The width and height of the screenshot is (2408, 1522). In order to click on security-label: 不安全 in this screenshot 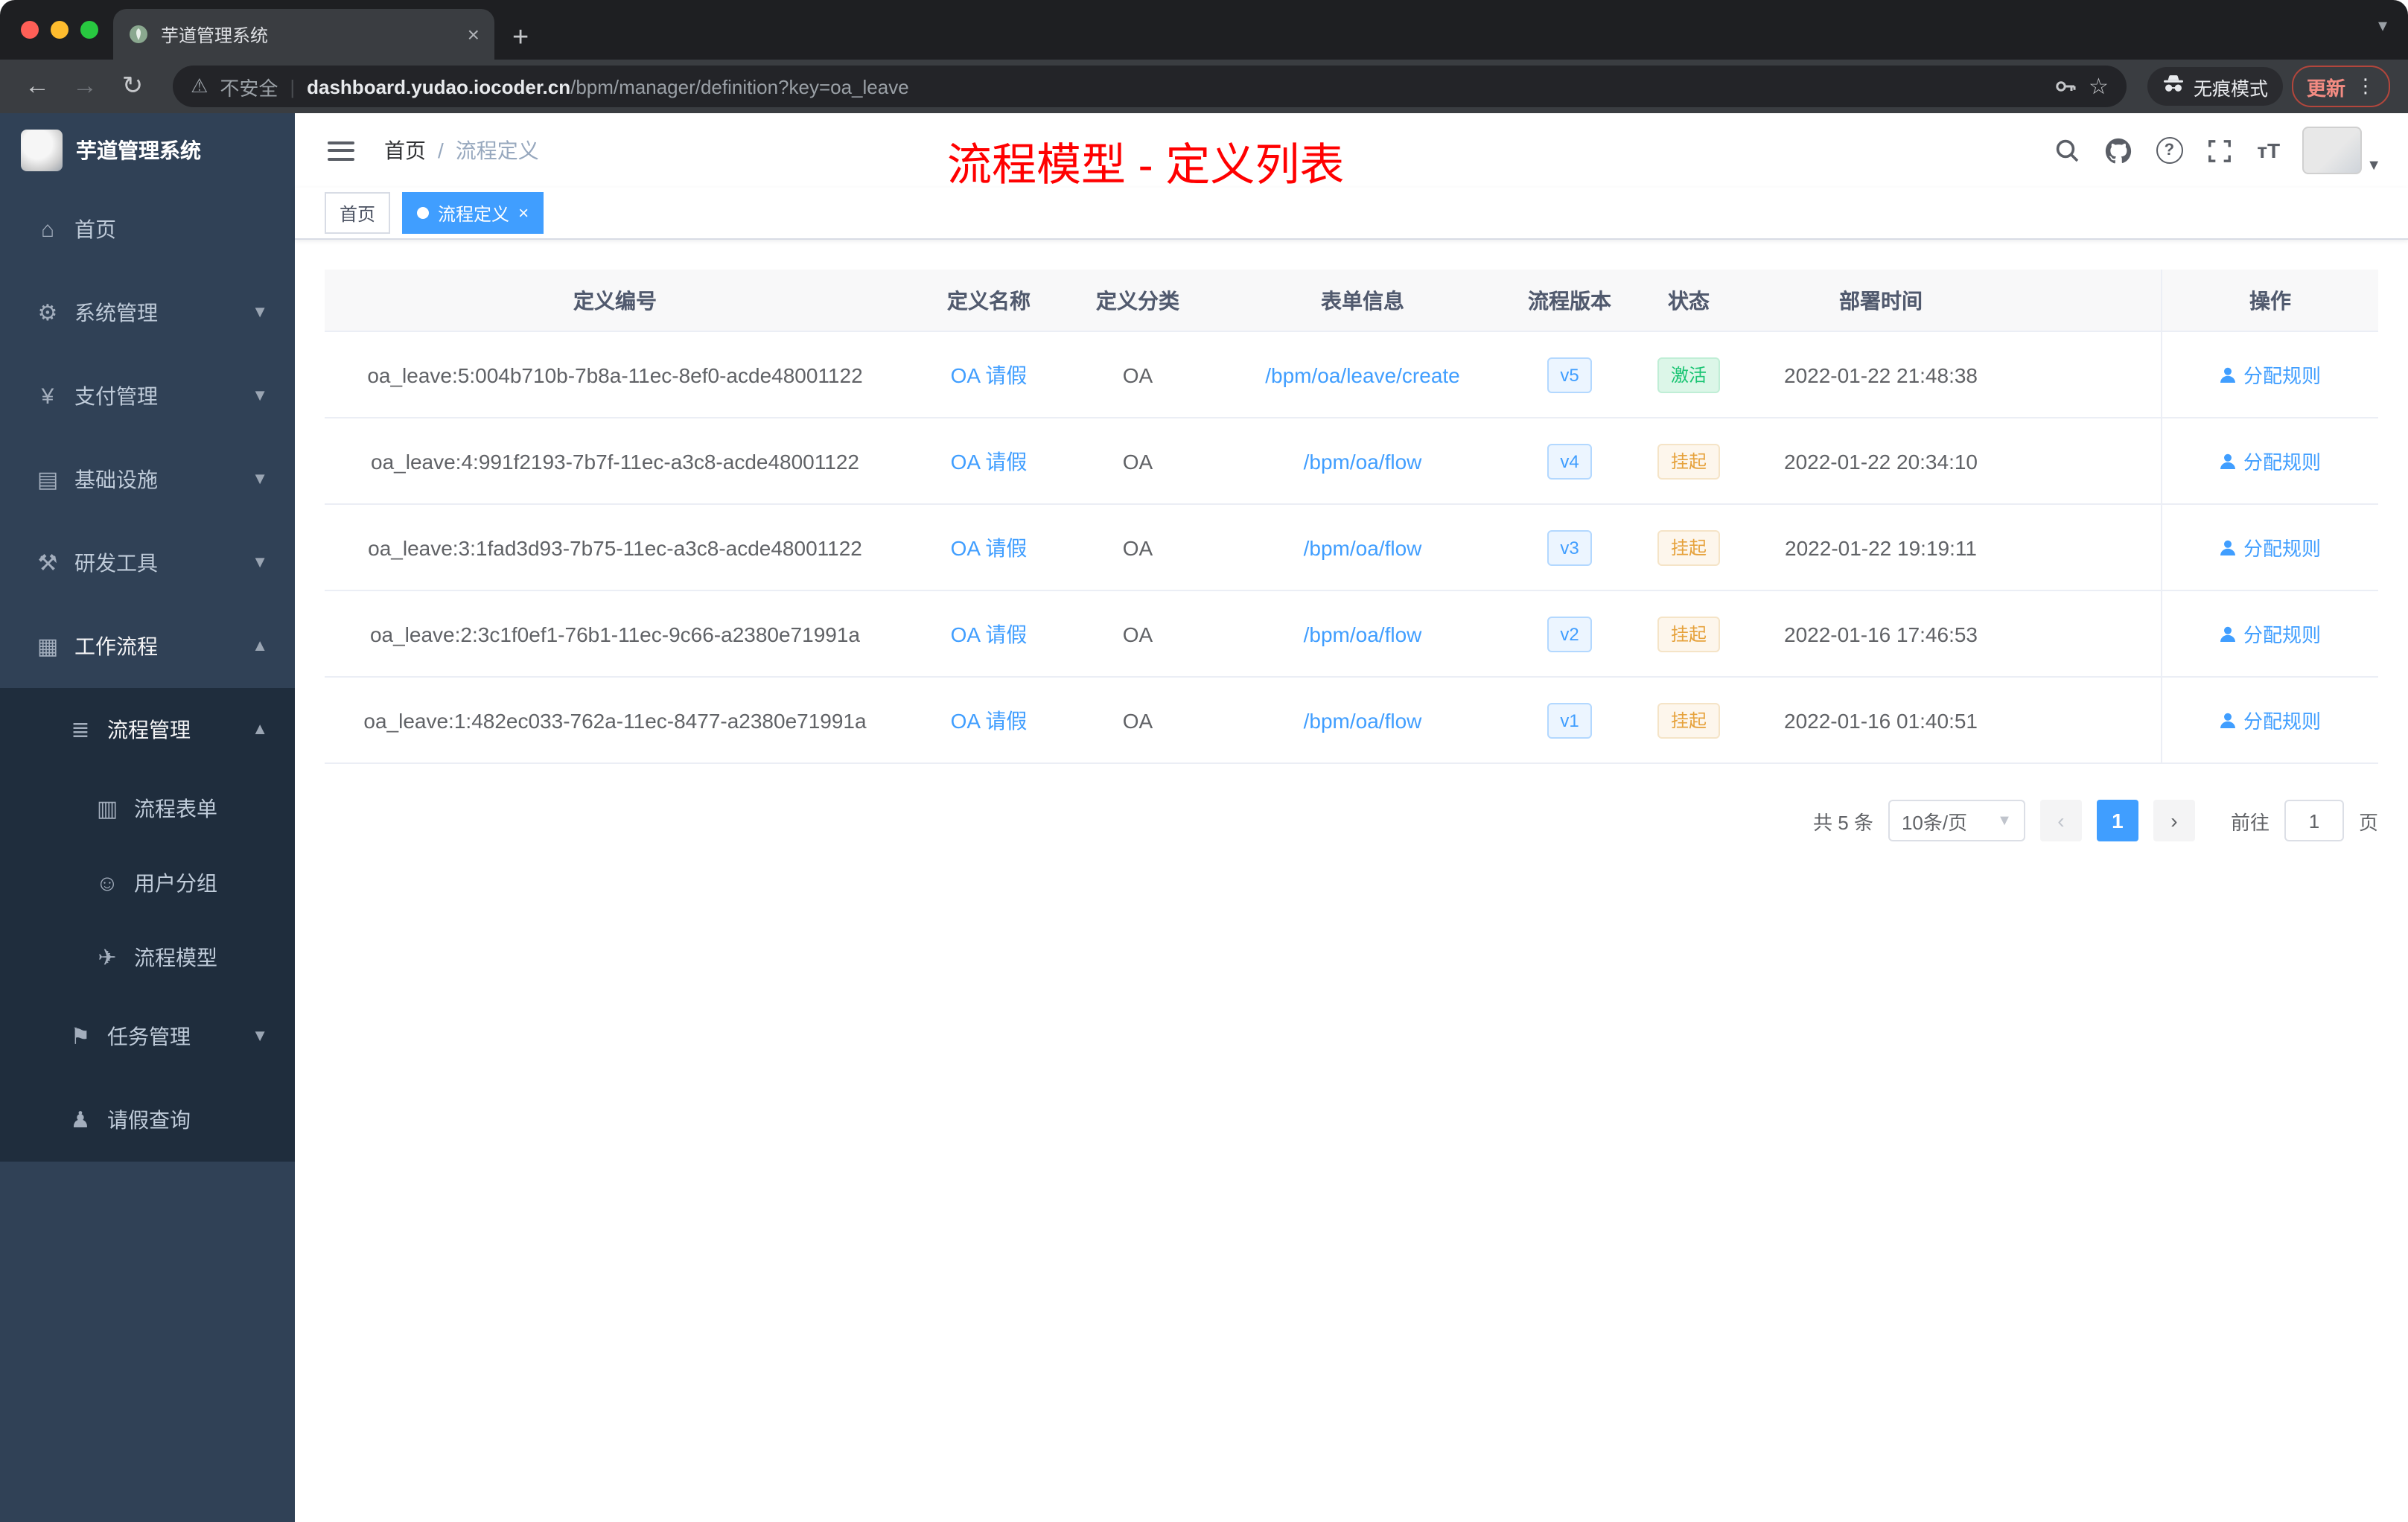, I will do `click(249, 86)`.